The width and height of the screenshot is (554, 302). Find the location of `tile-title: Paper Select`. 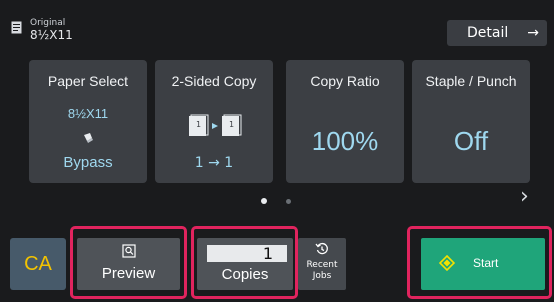

tile-title: Paper Select is located at coordinates (88, 81).